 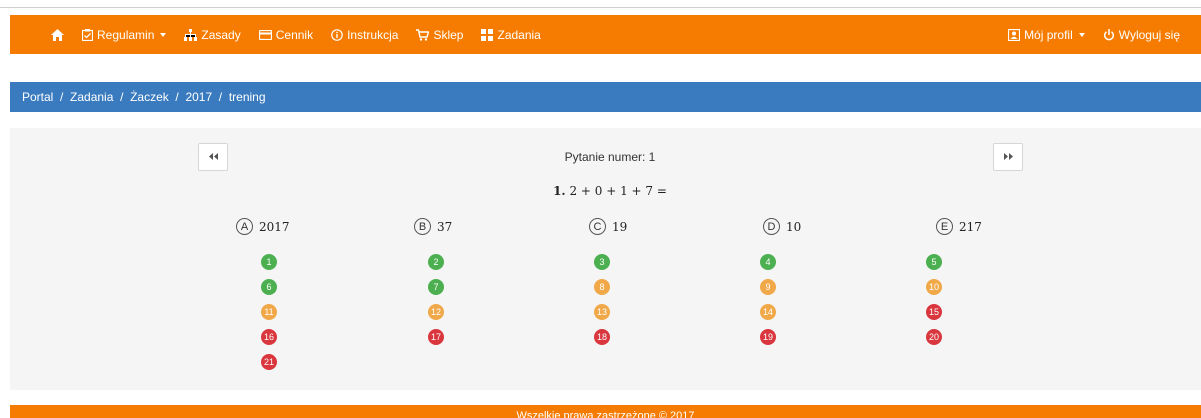 I want to click on grid-icon, so click(x=487, y=34).